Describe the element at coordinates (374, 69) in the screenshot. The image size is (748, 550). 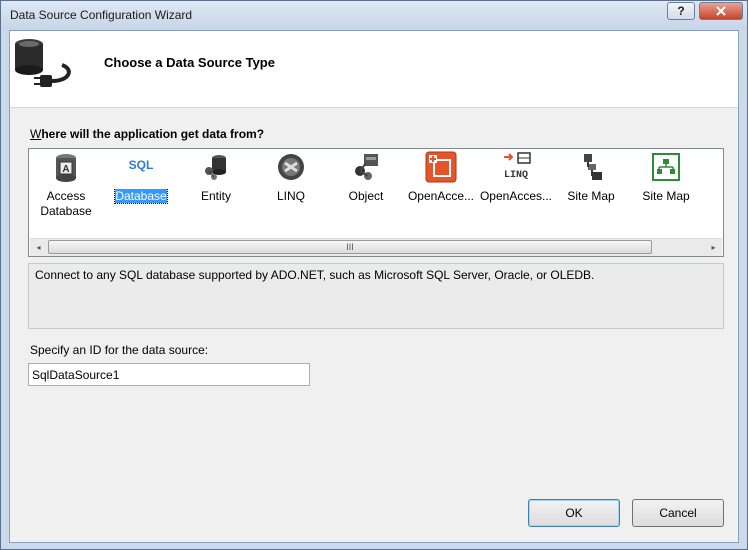
I see `wizard-header: Choose a Data Source Type` at that location.